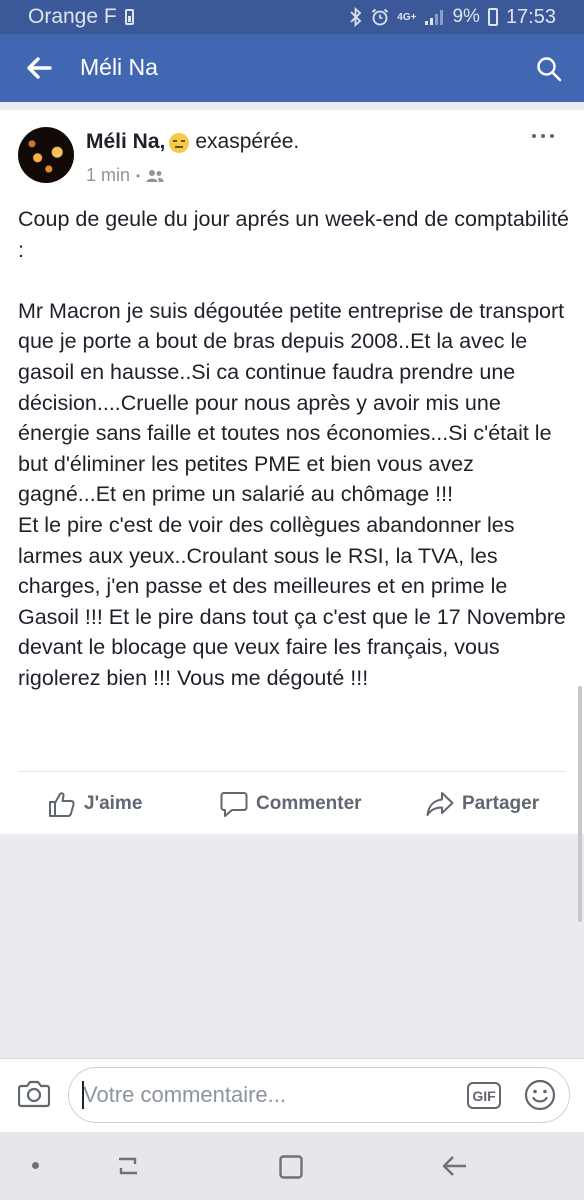  I want to click on bluetooth-icon, so click(356, 17).